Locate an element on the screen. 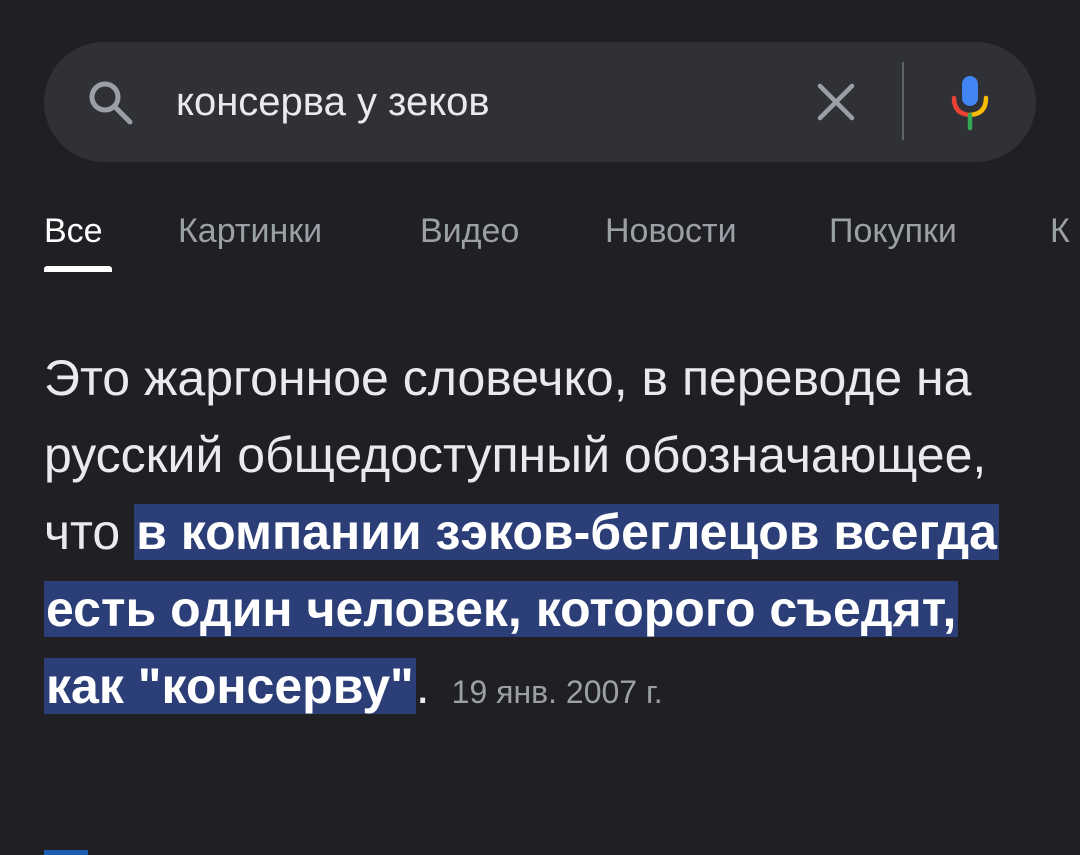  active-tab-indicator is located at coordinates (78, 269).